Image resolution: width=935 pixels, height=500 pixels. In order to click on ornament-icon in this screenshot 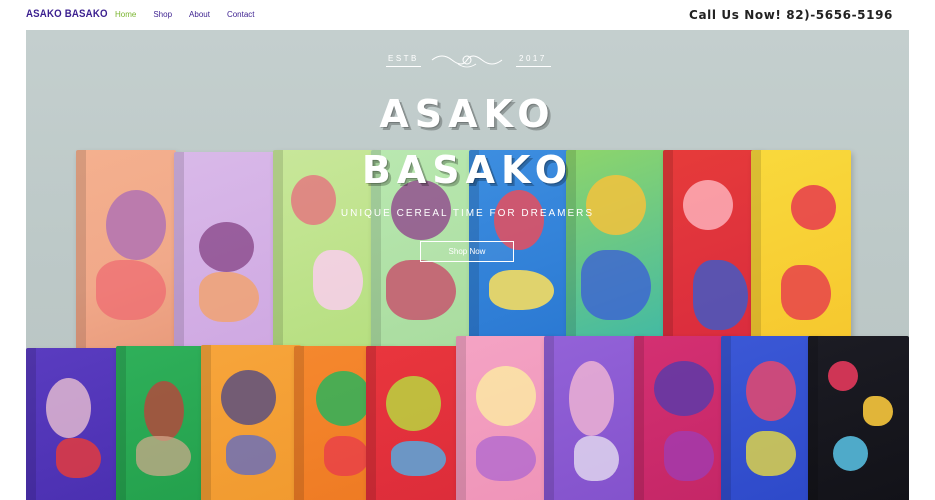, I will do `click(467, 61)`.